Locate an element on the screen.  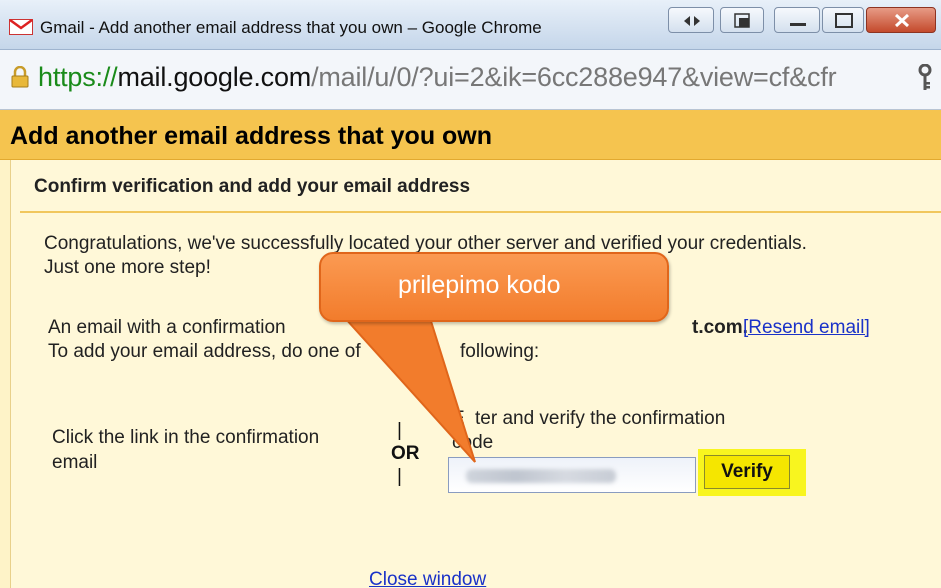
to-add-prefix: To add your email address, do one of is located at coordinates (204, 351).